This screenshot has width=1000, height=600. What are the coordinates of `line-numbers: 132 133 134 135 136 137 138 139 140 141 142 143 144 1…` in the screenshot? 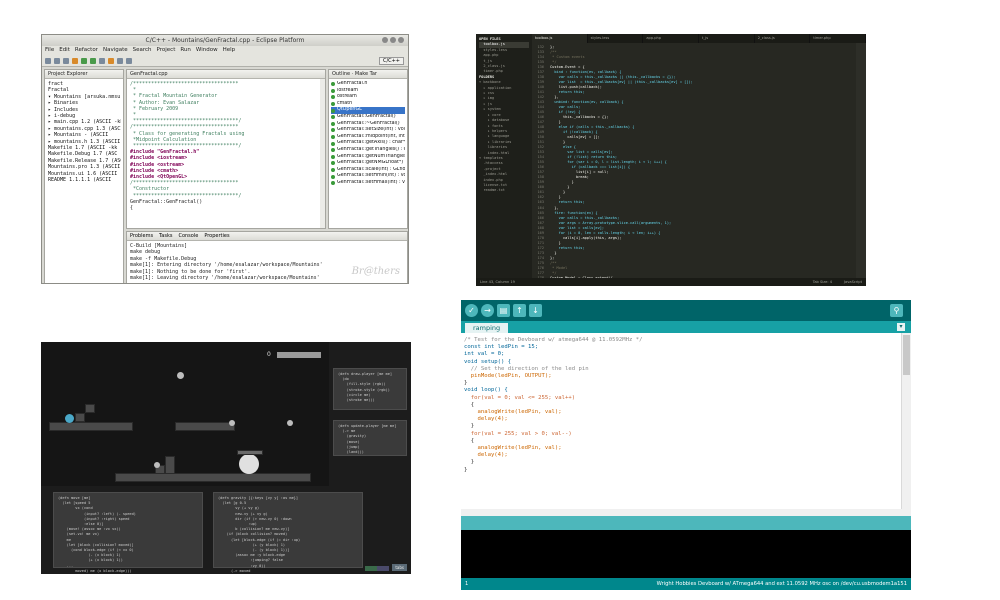 It's located at (539, 164).